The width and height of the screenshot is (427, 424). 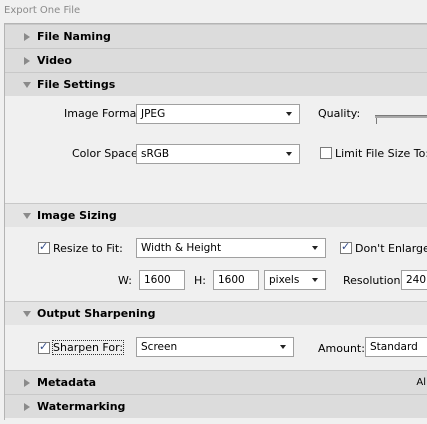 What do you see at coordinates (88, 347) in the screenshot?
I see `sharpen-for-label: Sharpen For:` at bounding box center [88, 347].